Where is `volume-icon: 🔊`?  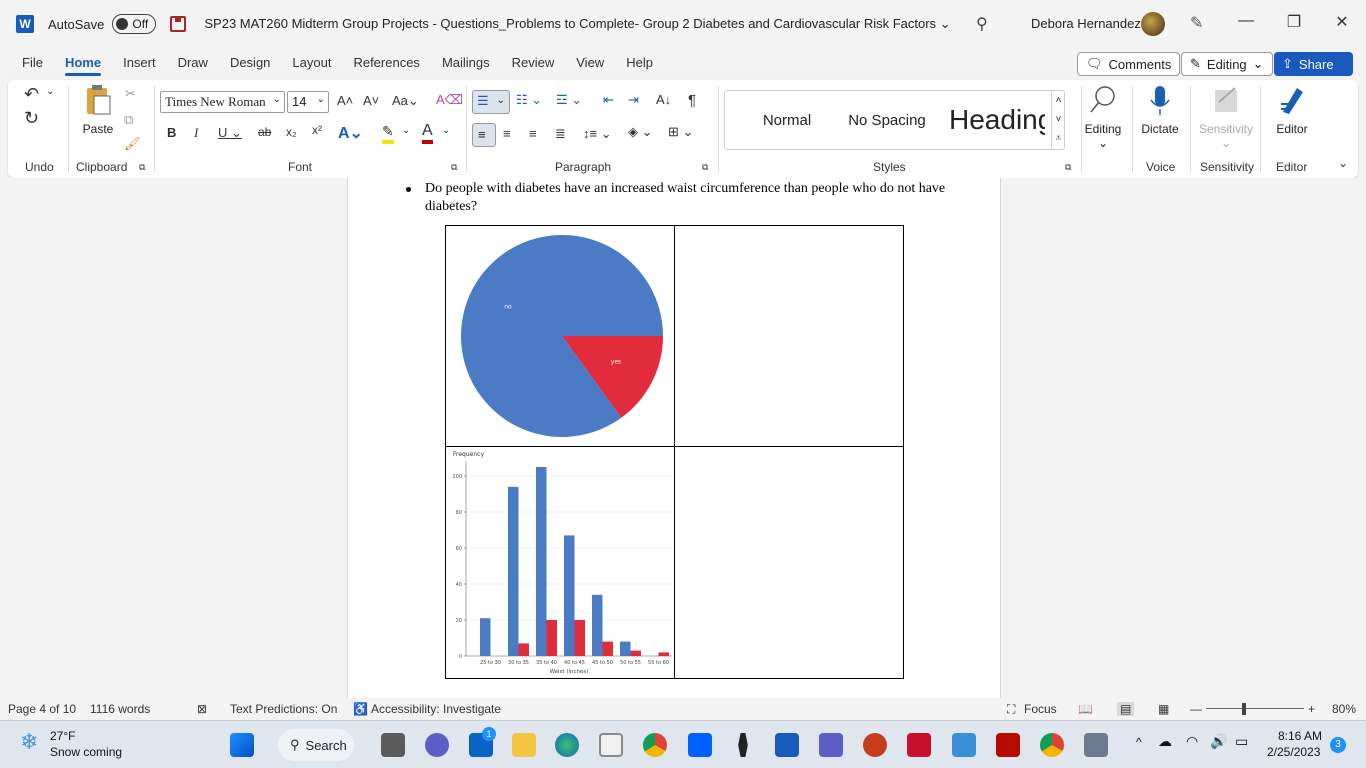
volume-icon: 🔊 is located at coordinates (1218, 741).